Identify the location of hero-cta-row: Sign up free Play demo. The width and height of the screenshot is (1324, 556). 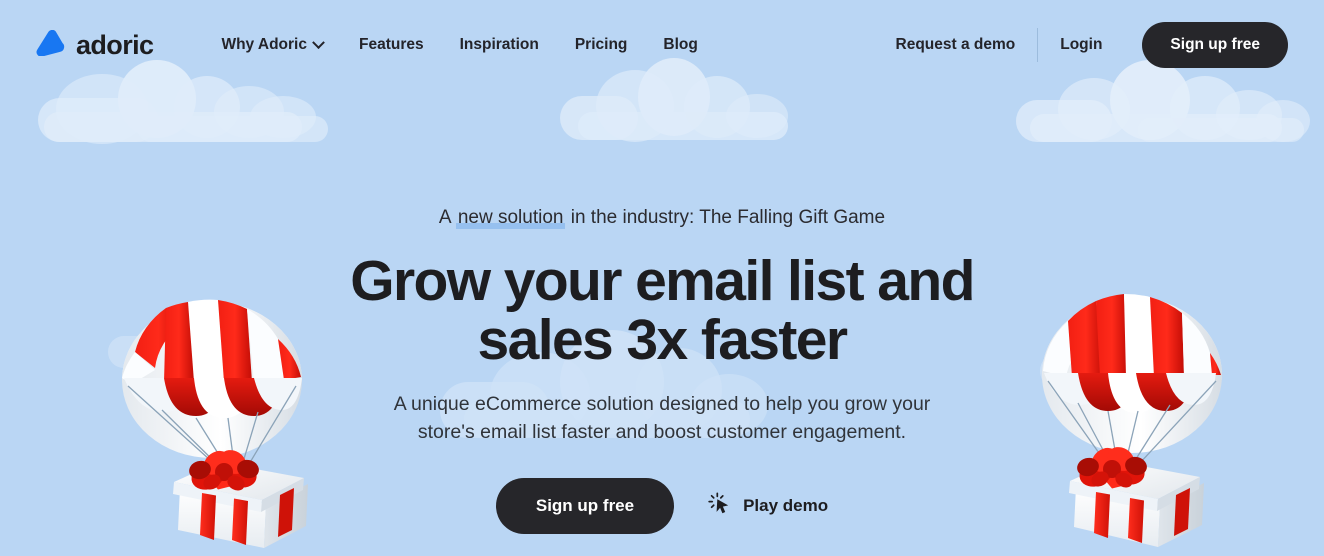
(662, 505).